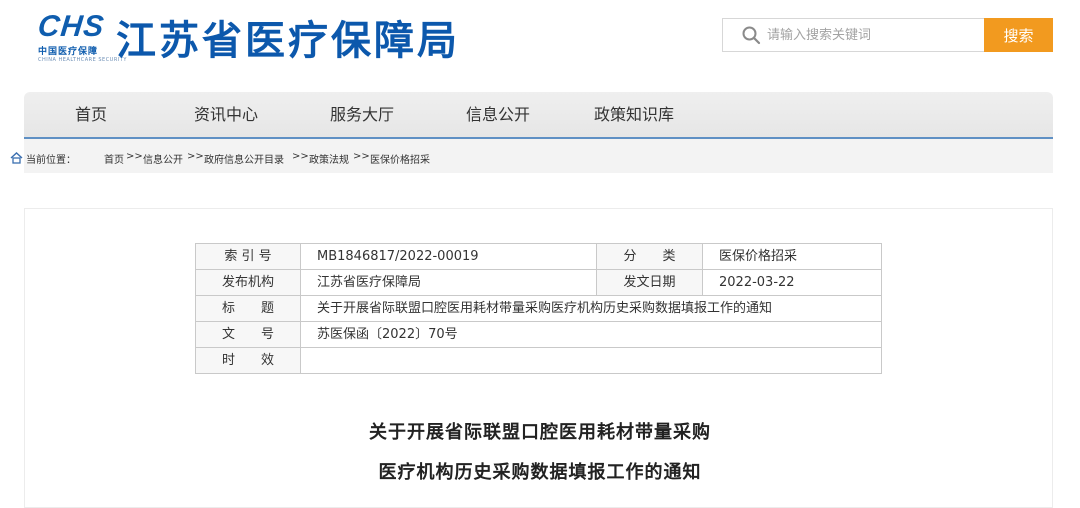 The width and height of the screenshot is (1080, 508). Describe the element at coordinates (248, 360) in the screenshot. I see `validity-label: 时 效` at that location.